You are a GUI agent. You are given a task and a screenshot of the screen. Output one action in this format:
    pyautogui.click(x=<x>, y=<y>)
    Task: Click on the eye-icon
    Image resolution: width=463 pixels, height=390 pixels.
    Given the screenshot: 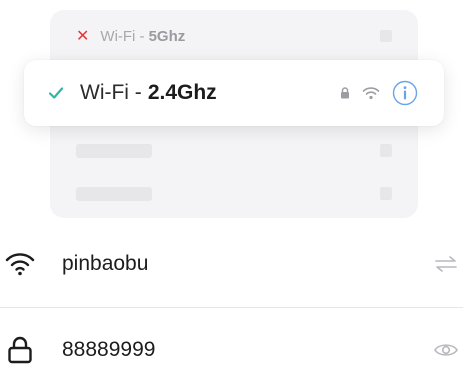 What is the action you would take?
    pyautogui.click(x=446, y=350)
    